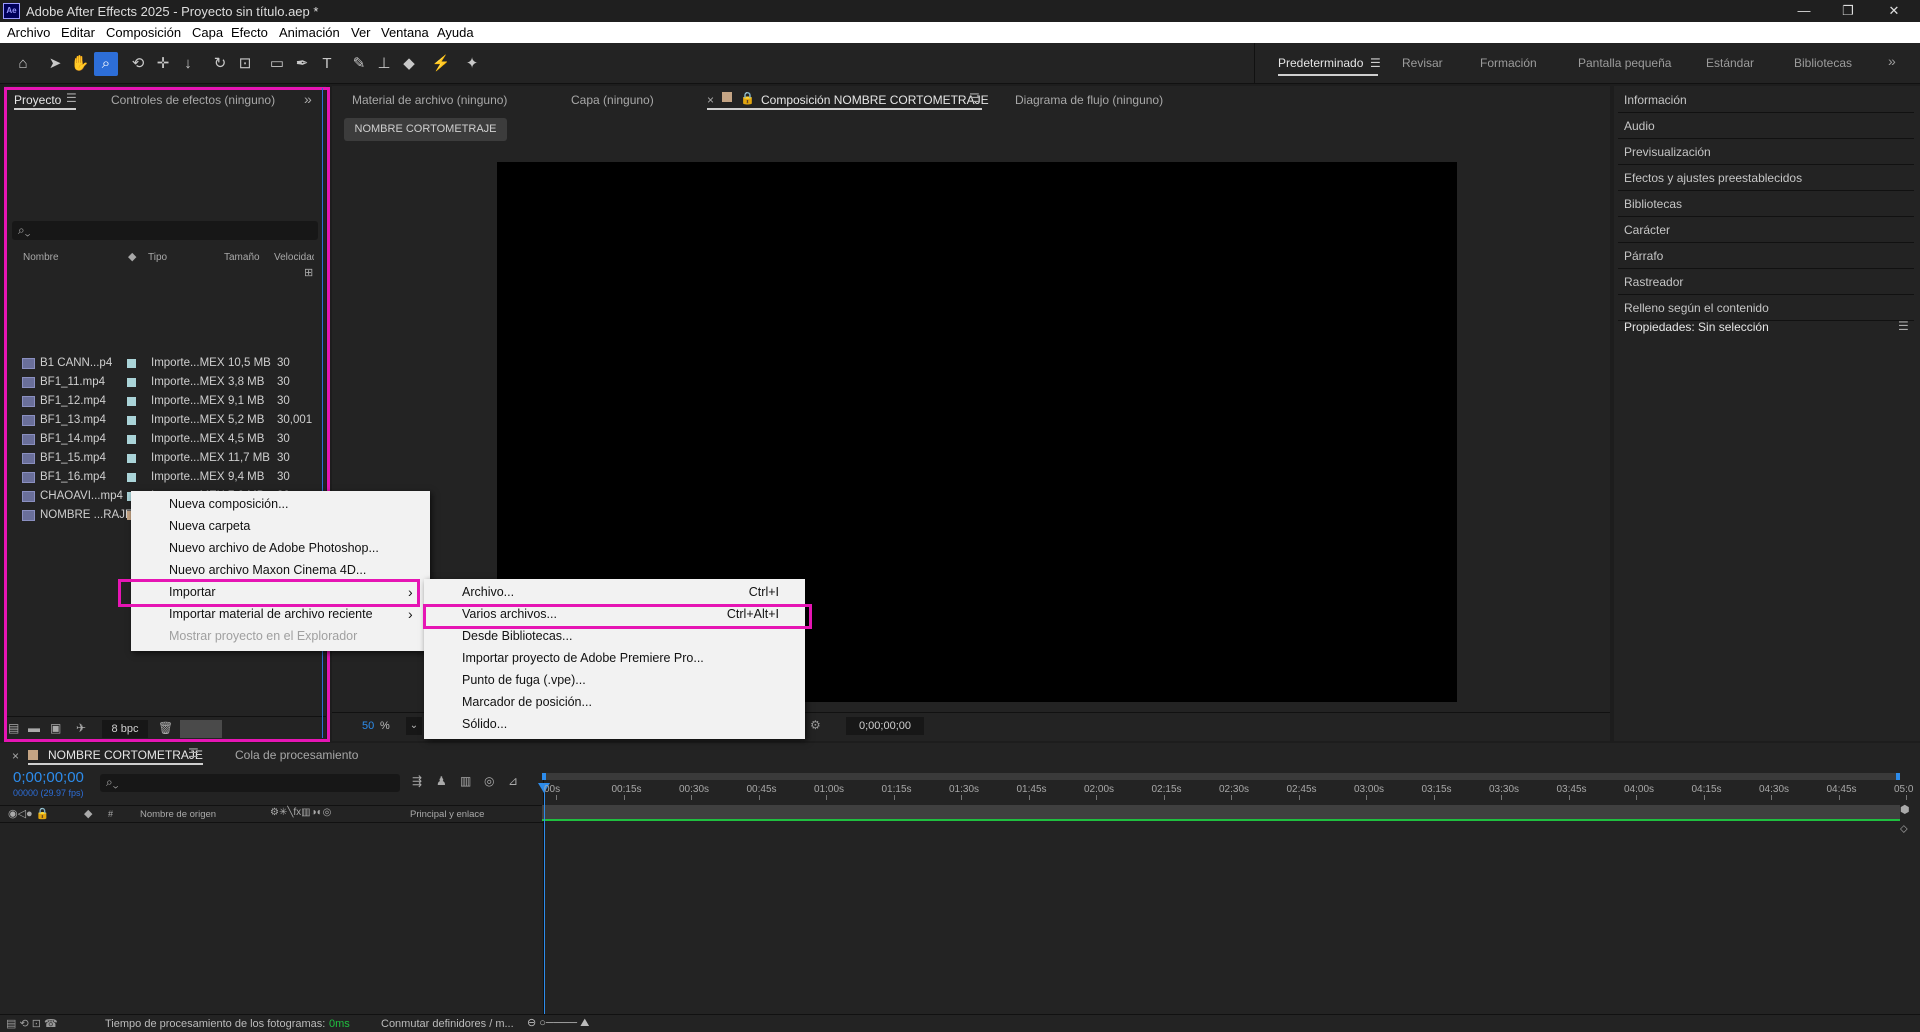 Image resolution: width=1920 pixels, height=1032 pixels. Describe the element at coordinates (32, 1023) in the screenshot. I see `status-icons: ▤ ⟲ ⊡ ☎` at that location.